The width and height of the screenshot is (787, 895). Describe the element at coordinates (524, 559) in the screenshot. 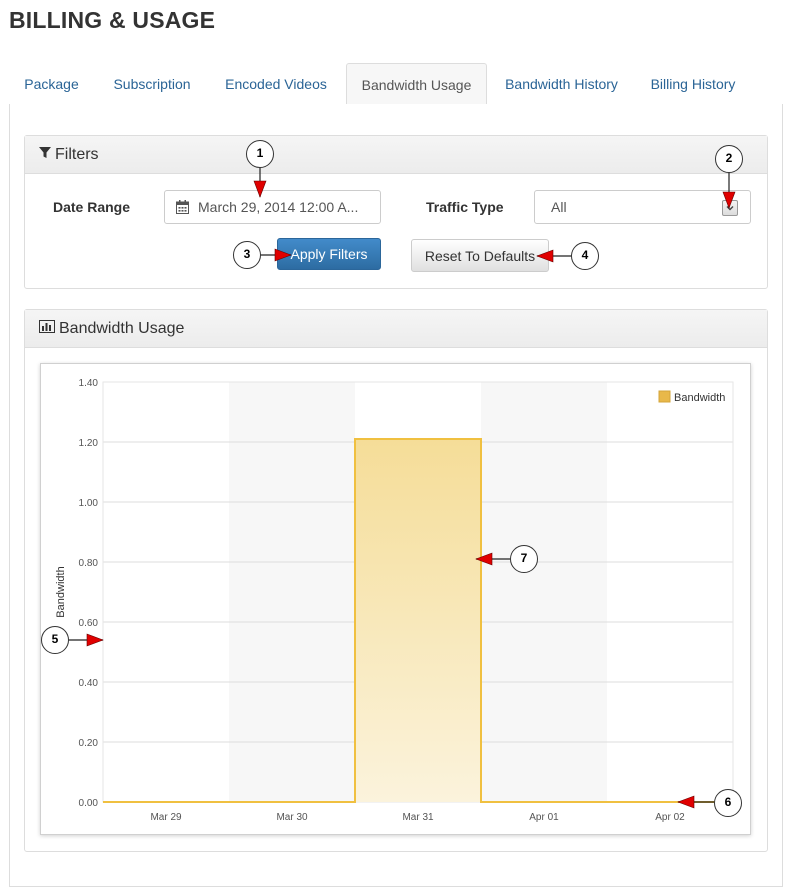

I see `callout-7: 7` at that location.